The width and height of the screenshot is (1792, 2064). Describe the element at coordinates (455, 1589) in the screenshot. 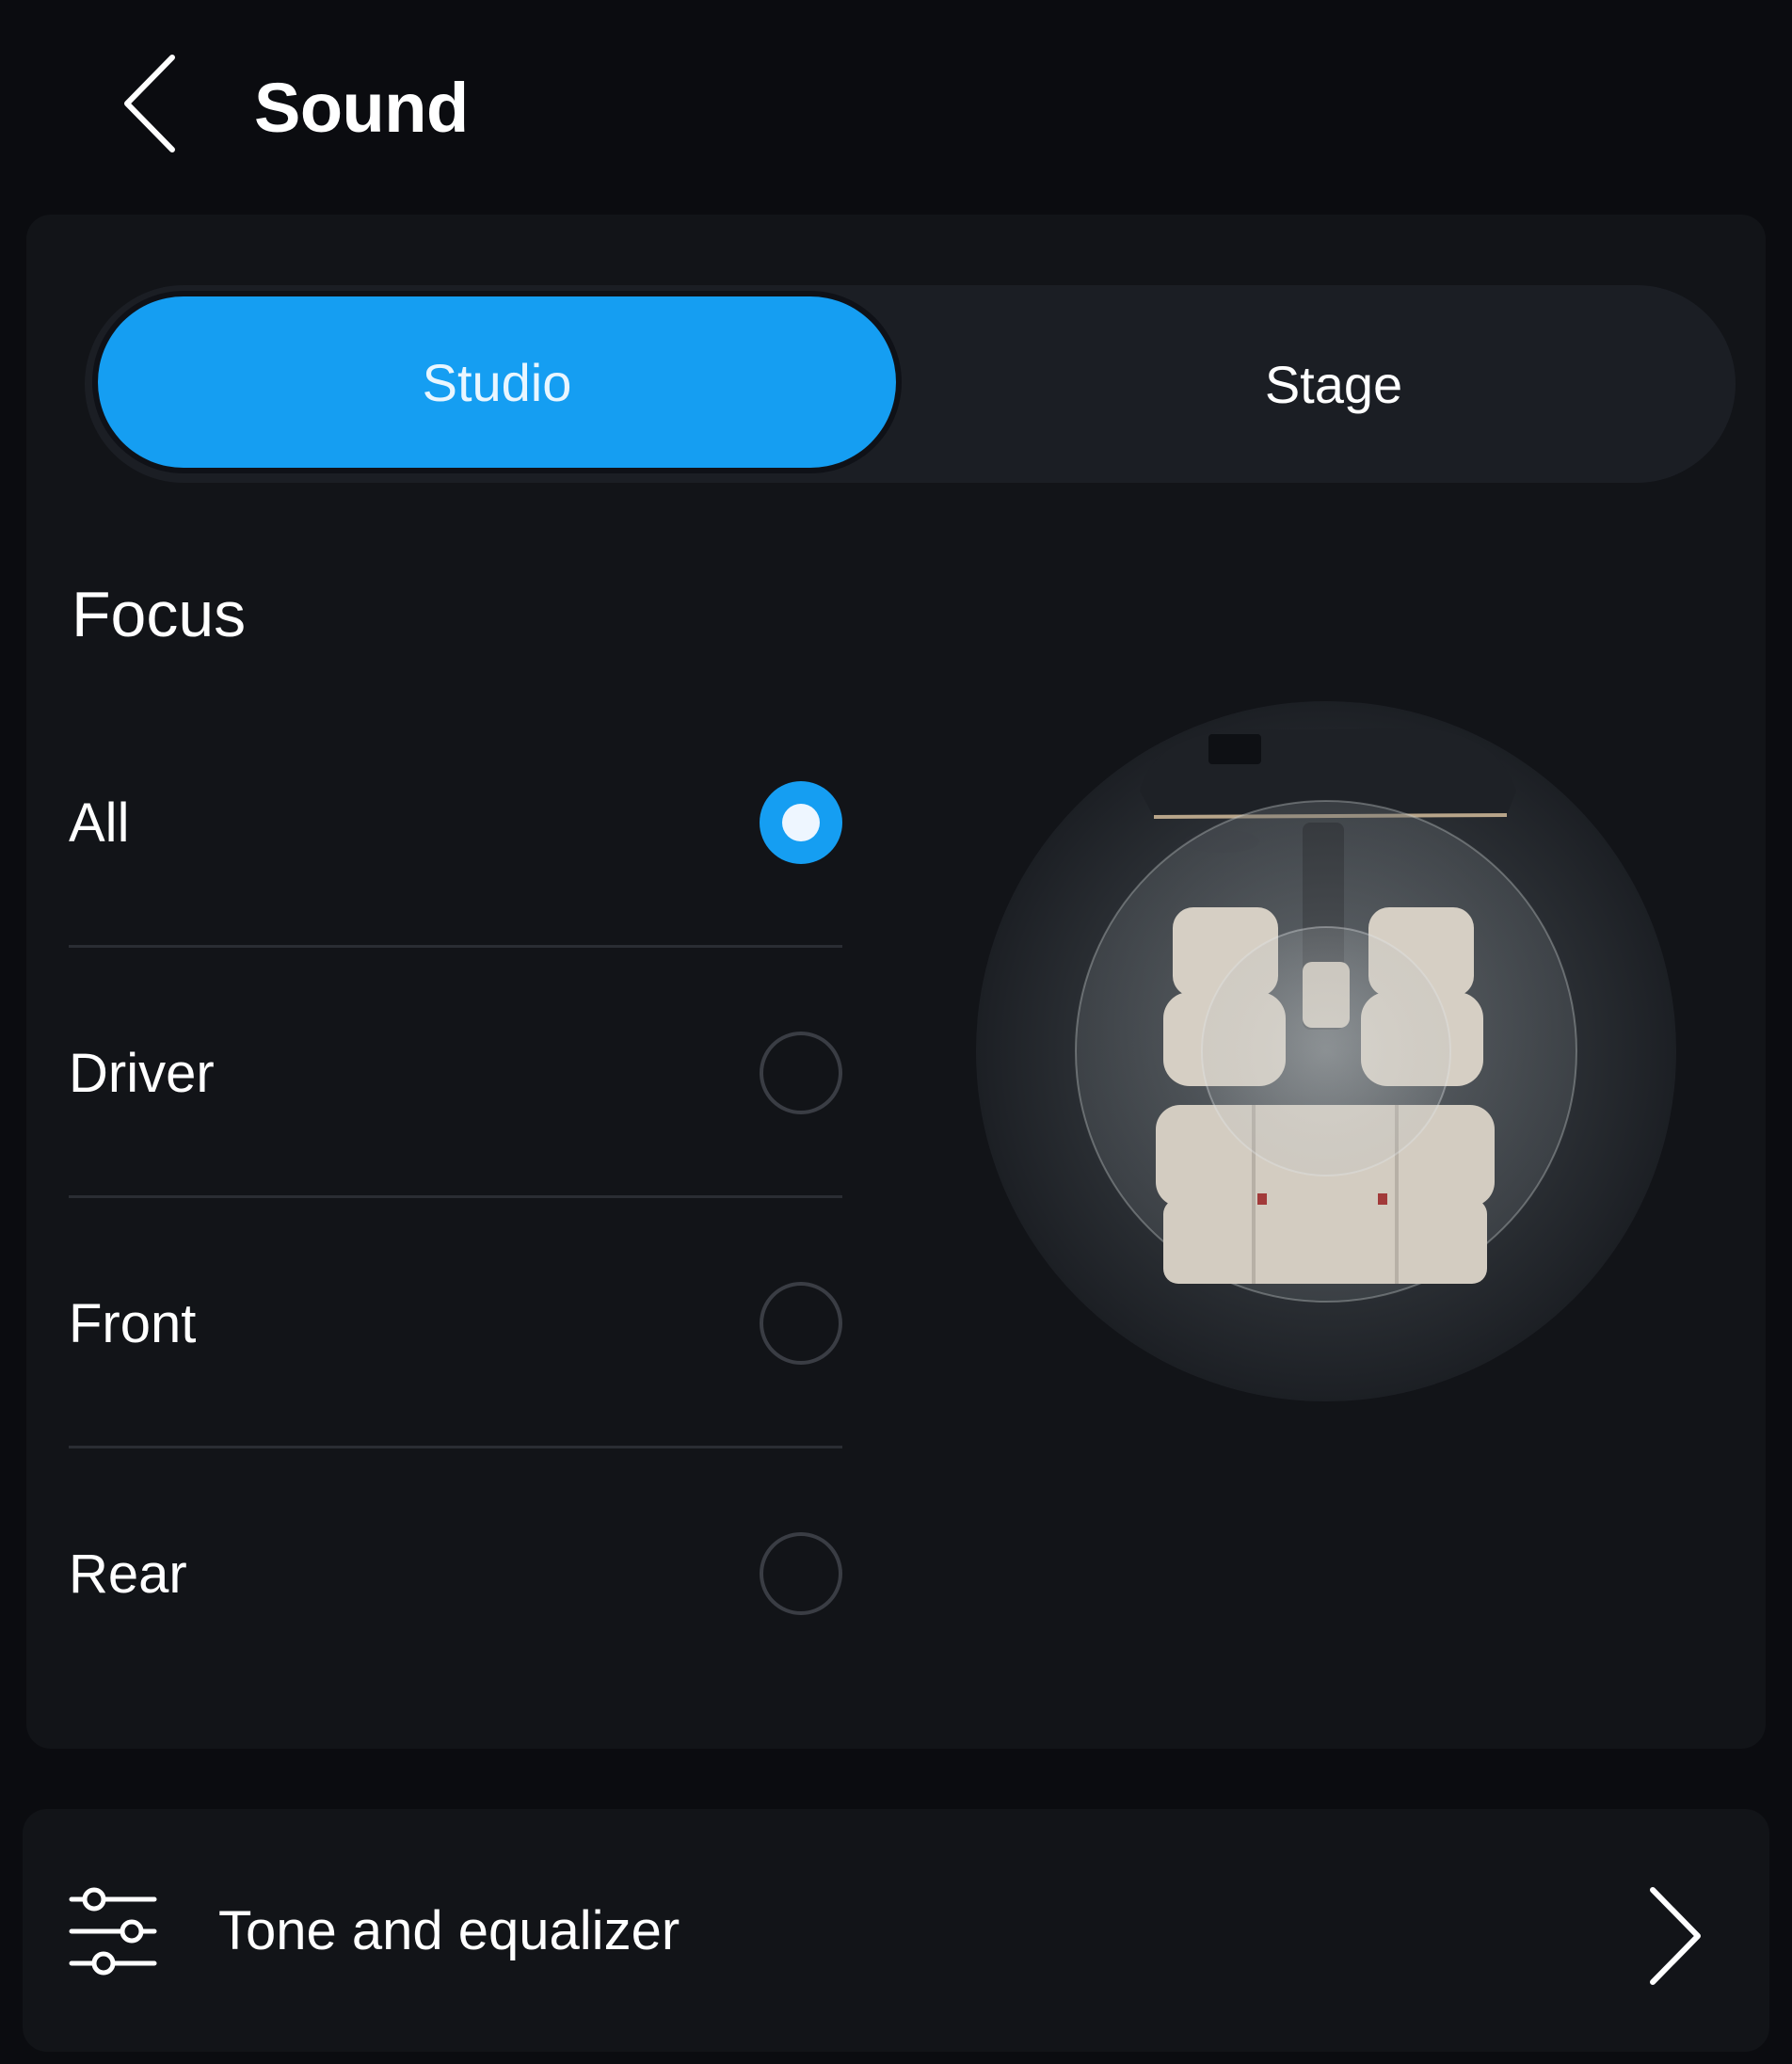

I see `focus-option-rear: Rear` at that location.